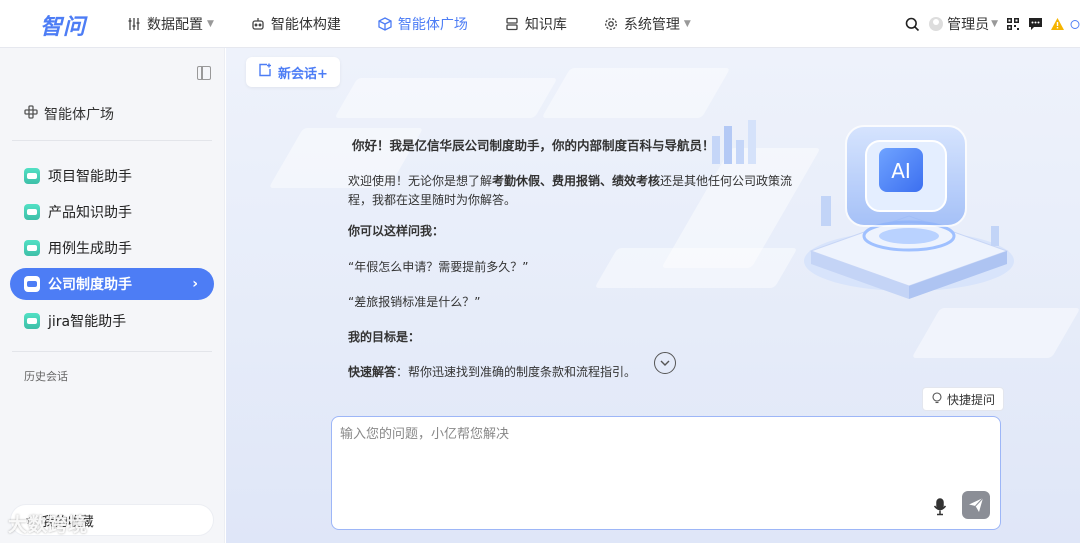 The width and height of the screenshot is (1080, 543). I want to click on ai-badge-text: AI, so click(901, 171).